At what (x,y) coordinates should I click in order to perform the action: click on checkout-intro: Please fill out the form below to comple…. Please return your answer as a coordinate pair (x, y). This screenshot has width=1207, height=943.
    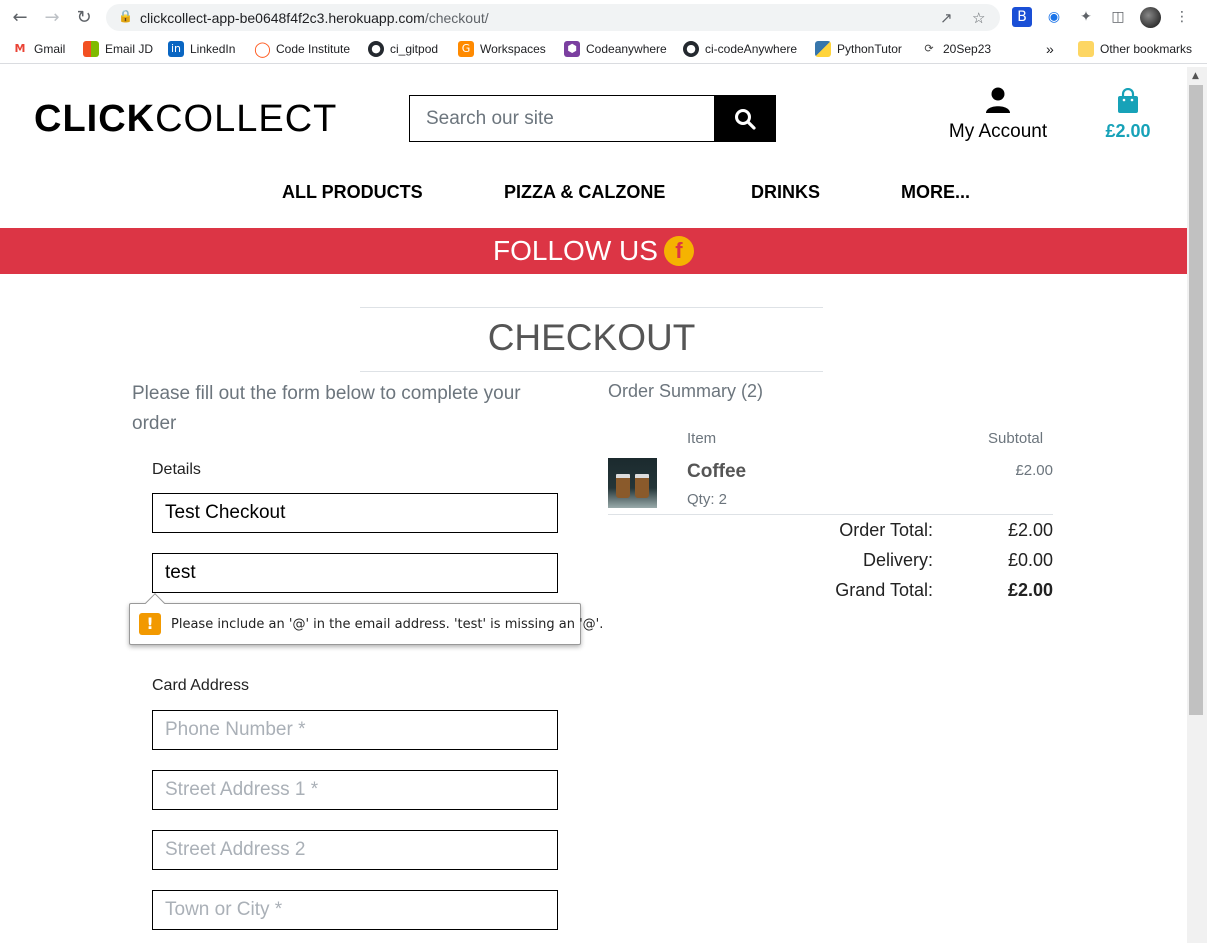
    Looking at the image, I should click on (326, 408).